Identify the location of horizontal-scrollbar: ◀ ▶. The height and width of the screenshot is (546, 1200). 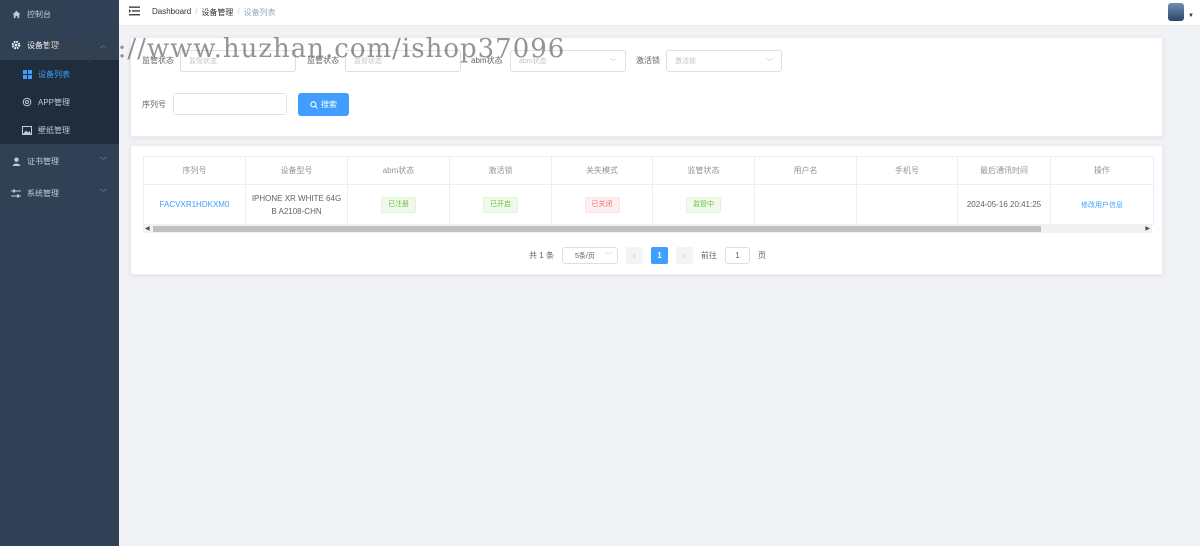
(647, 229).